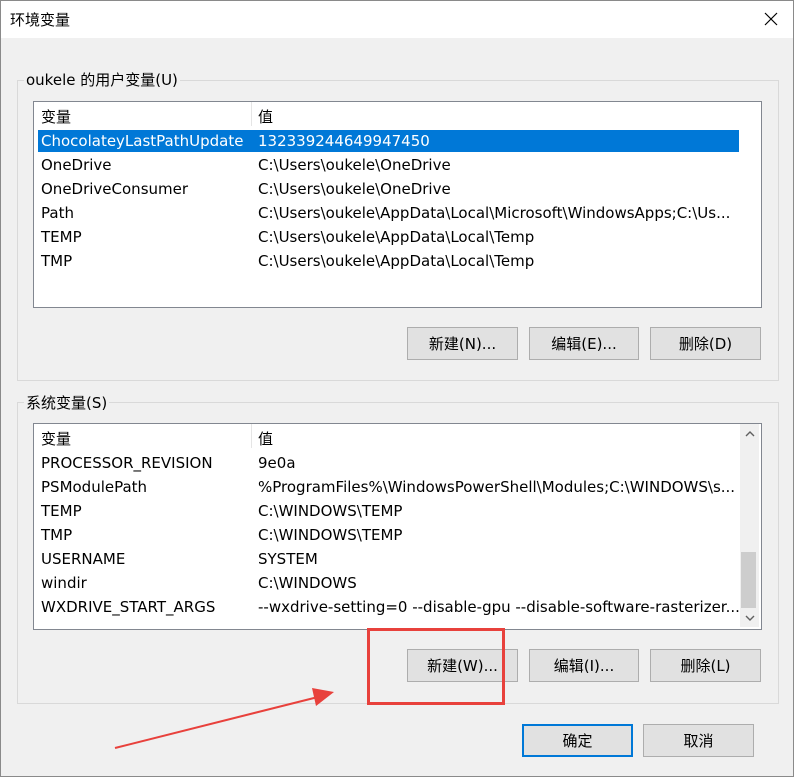  What do you see at coordinates (705, 343) in the screenshot?
I see `user-delete-button: 删除(D)` at bounding box center [705, 343].